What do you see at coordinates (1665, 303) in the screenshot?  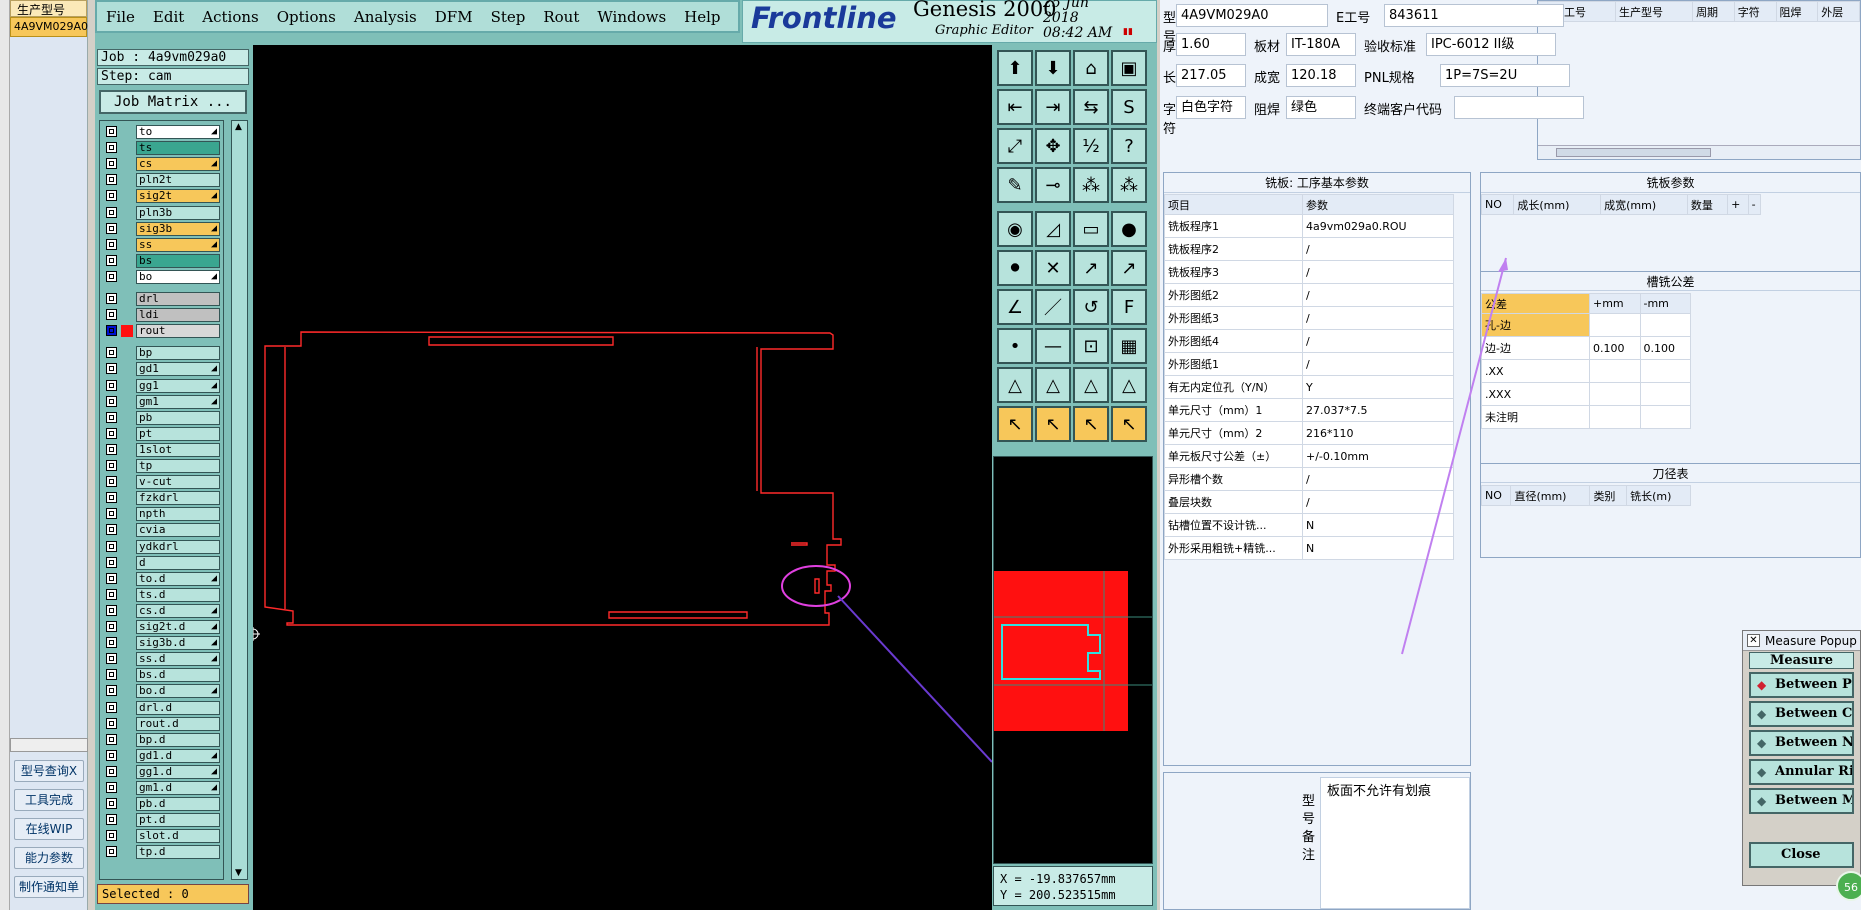 I see `column-header: -mm` at bounding box center [1665, 303].